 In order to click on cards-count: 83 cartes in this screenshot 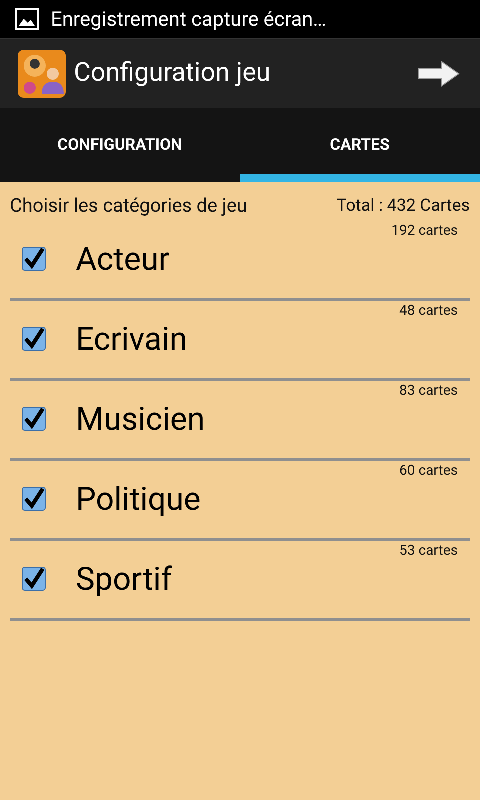, I will do `click(429, 391)`.